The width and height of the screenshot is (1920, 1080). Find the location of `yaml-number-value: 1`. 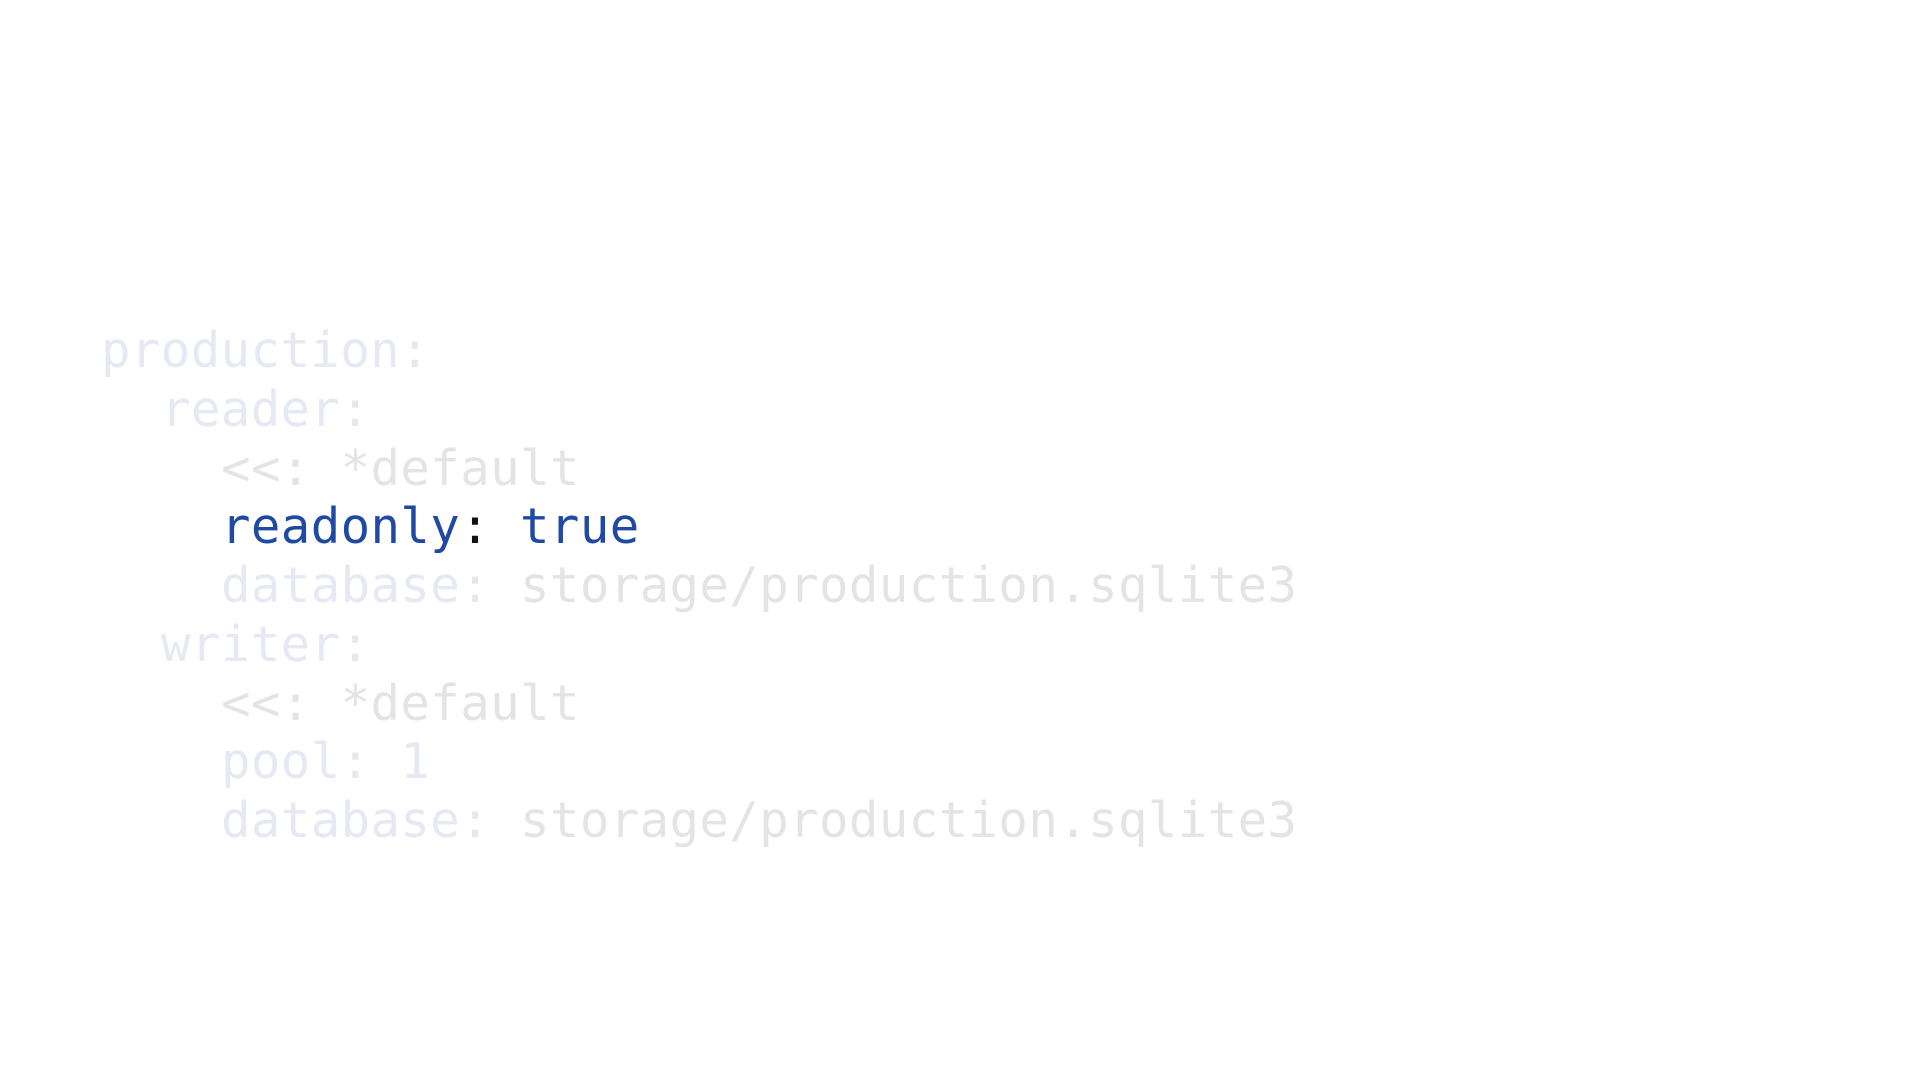

yaml-number-value: 1 is located at coordinates (400, 762).